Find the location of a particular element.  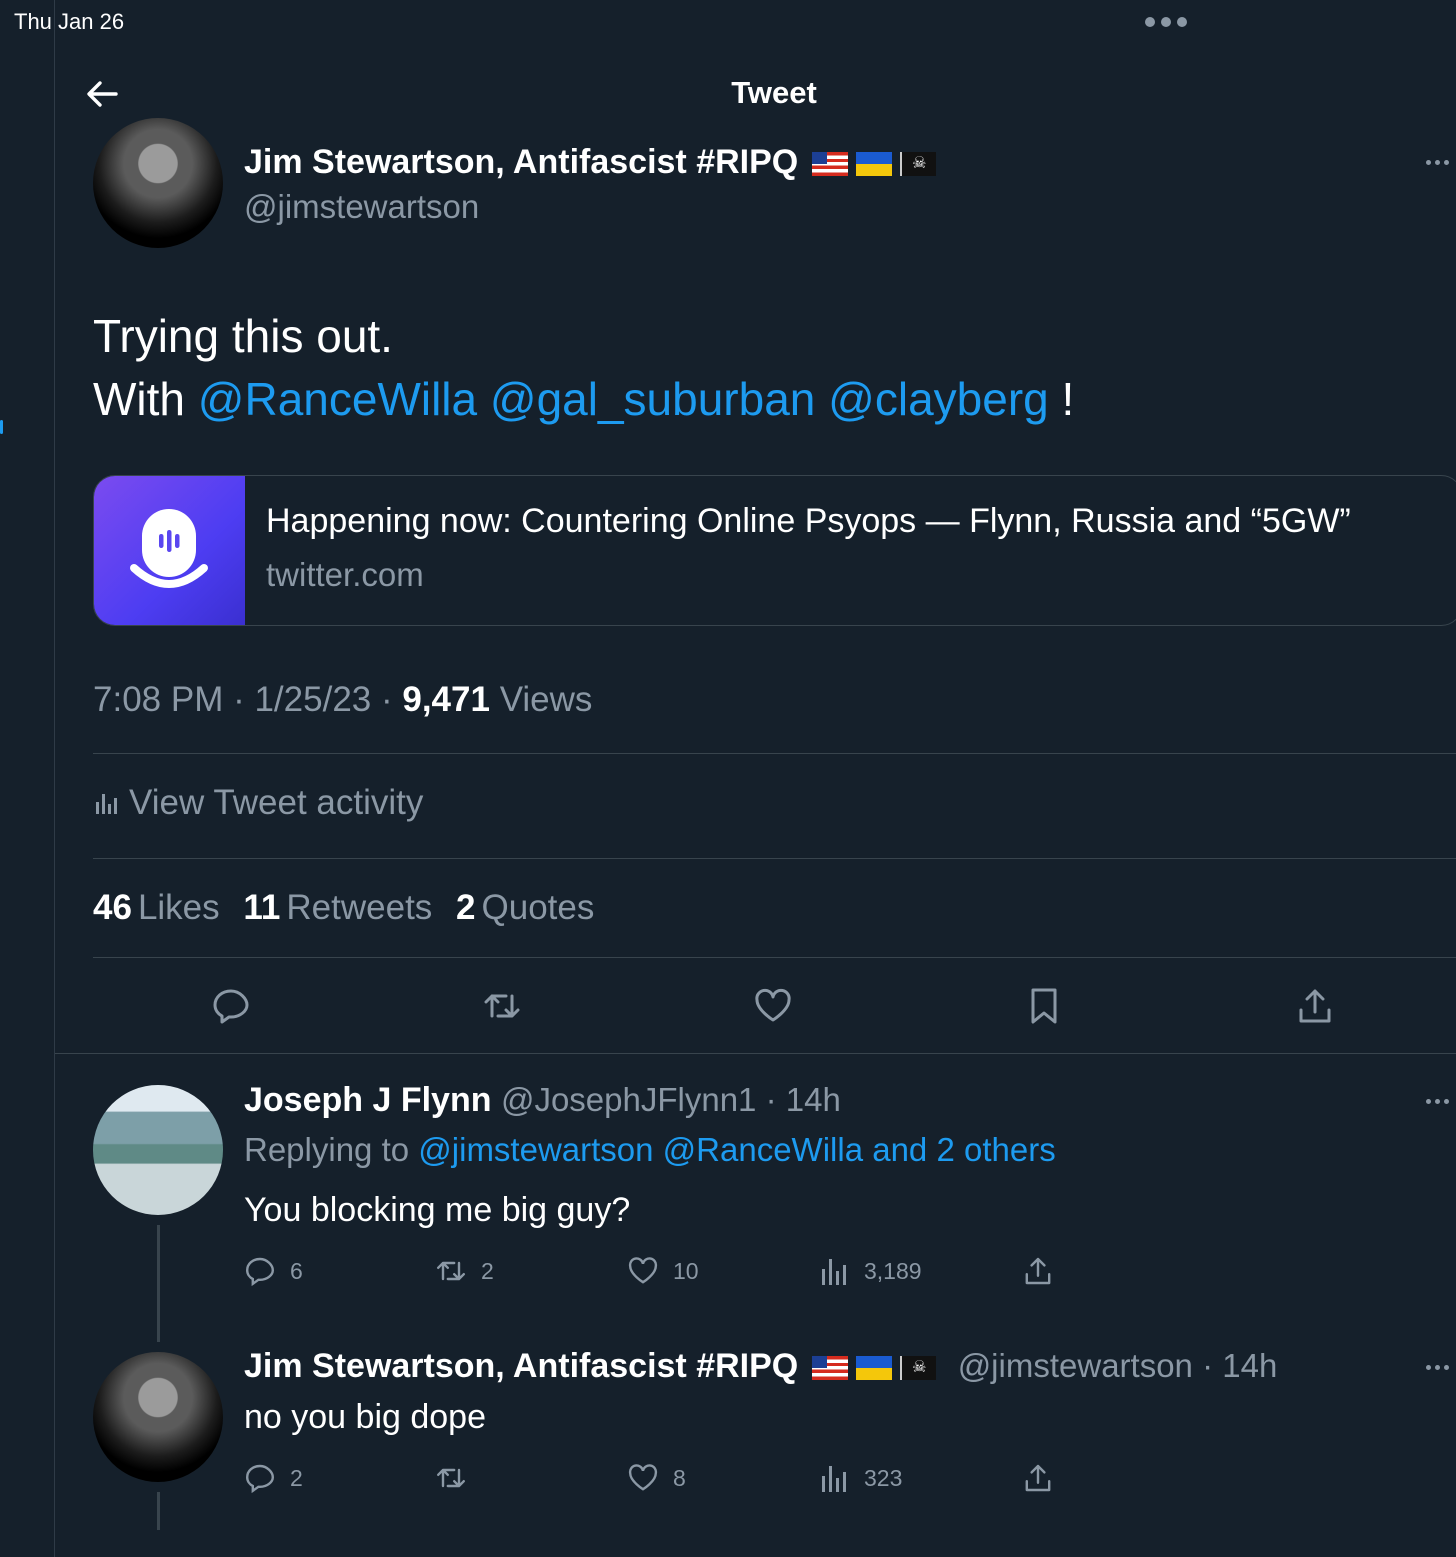

page-title: Tweet is located at coordinates (774, 92).